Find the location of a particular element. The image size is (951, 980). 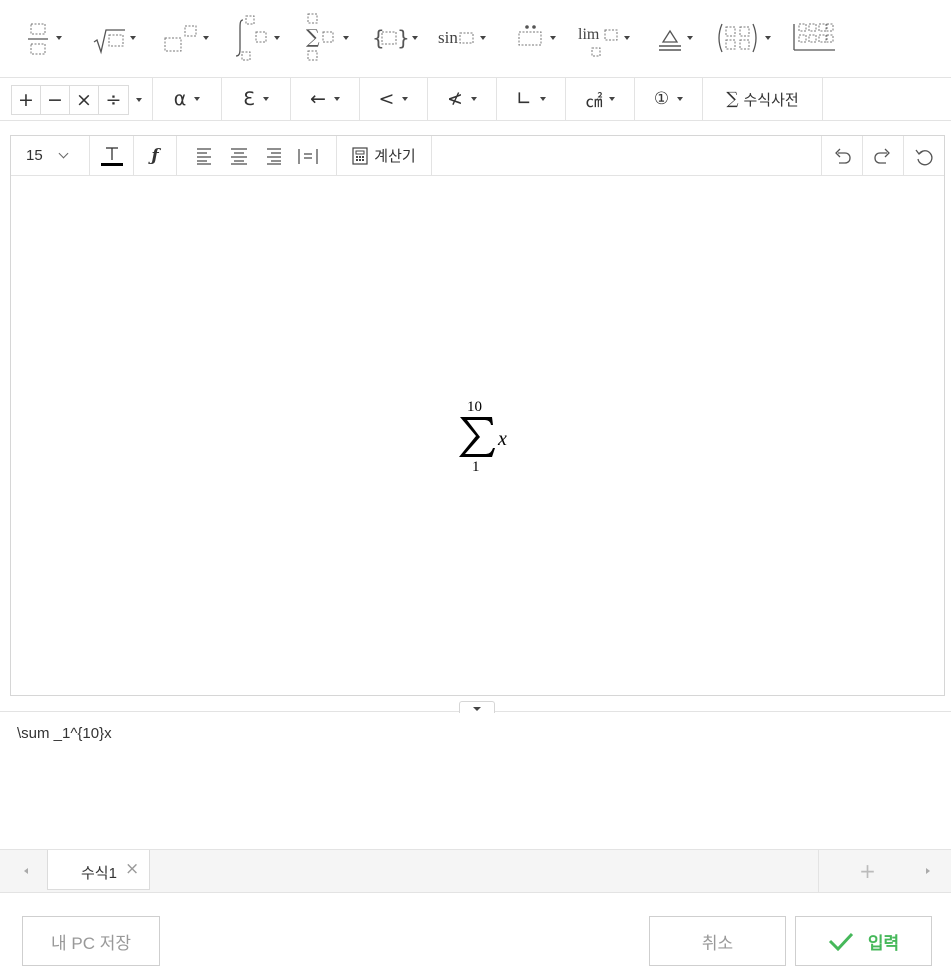

calculator-button: 계산기 is located at coordinates (384, 155).